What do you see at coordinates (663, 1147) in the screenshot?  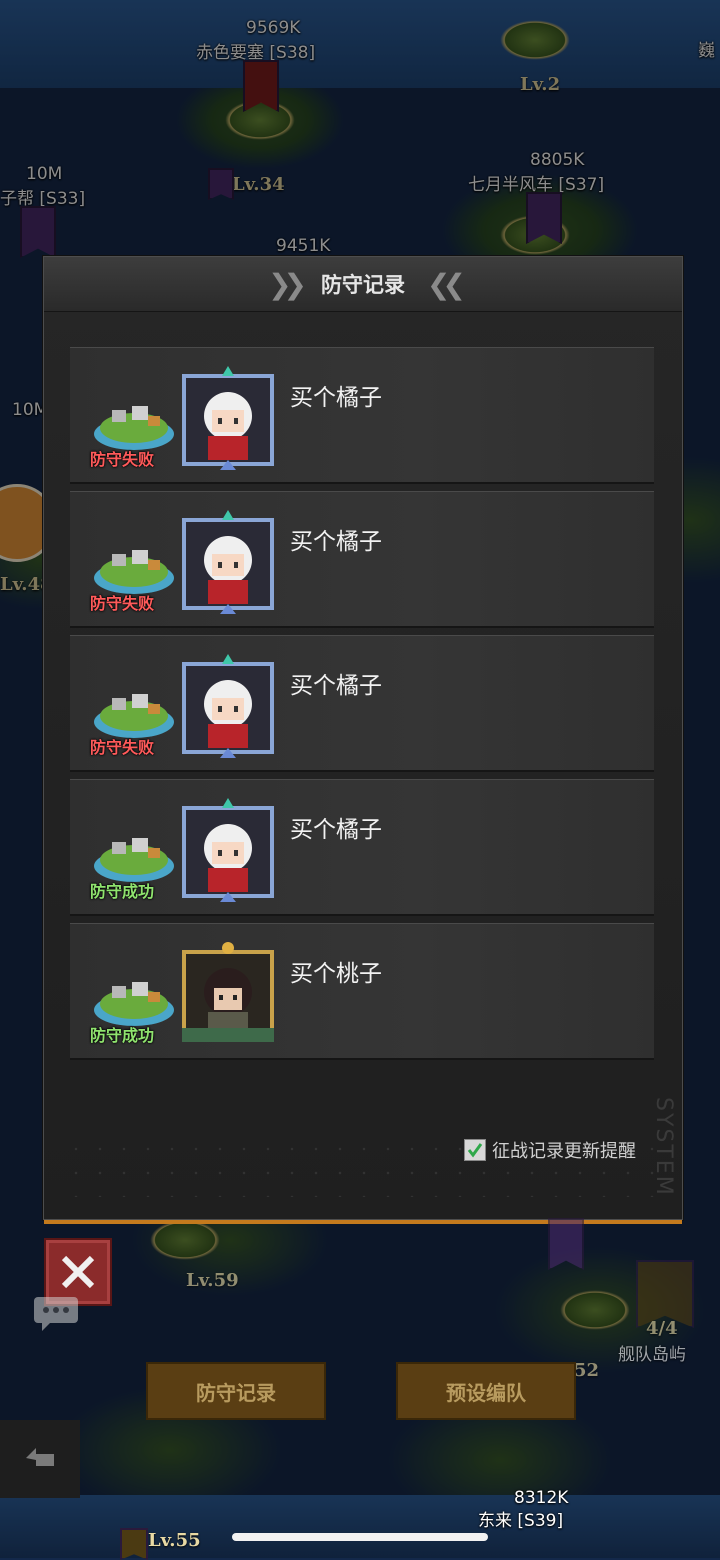 I see `system-watermark: SYSTEM` at bounding box center [663, 1147].